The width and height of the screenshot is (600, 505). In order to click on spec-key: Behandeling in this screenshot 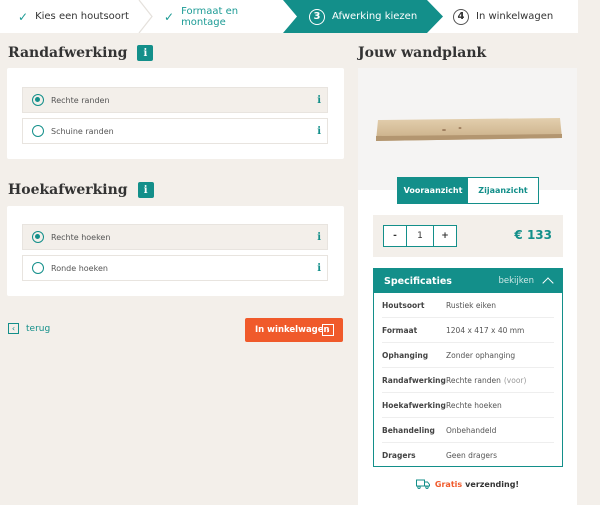, I will do `click(408, 430)`.